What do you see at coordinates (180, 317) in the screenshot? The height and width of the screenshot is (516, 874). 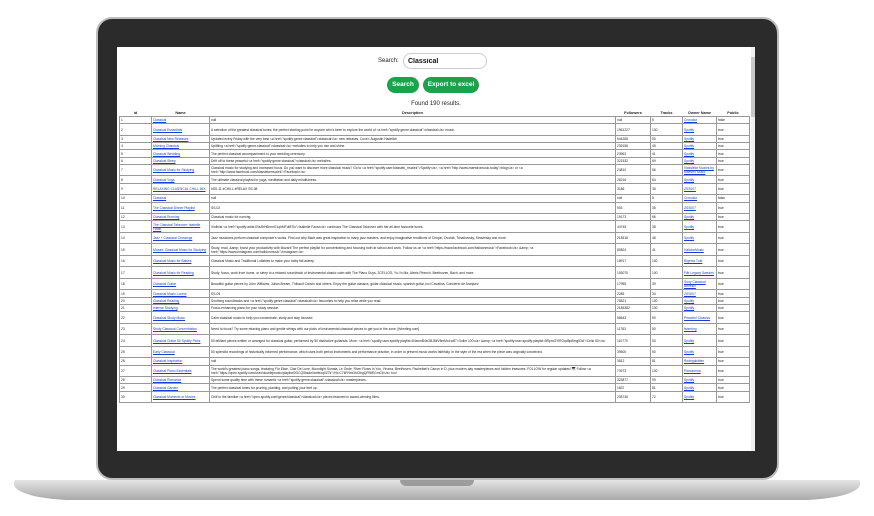 I see `cell-name: Classical Study Music` at bounding box center [180, 317].